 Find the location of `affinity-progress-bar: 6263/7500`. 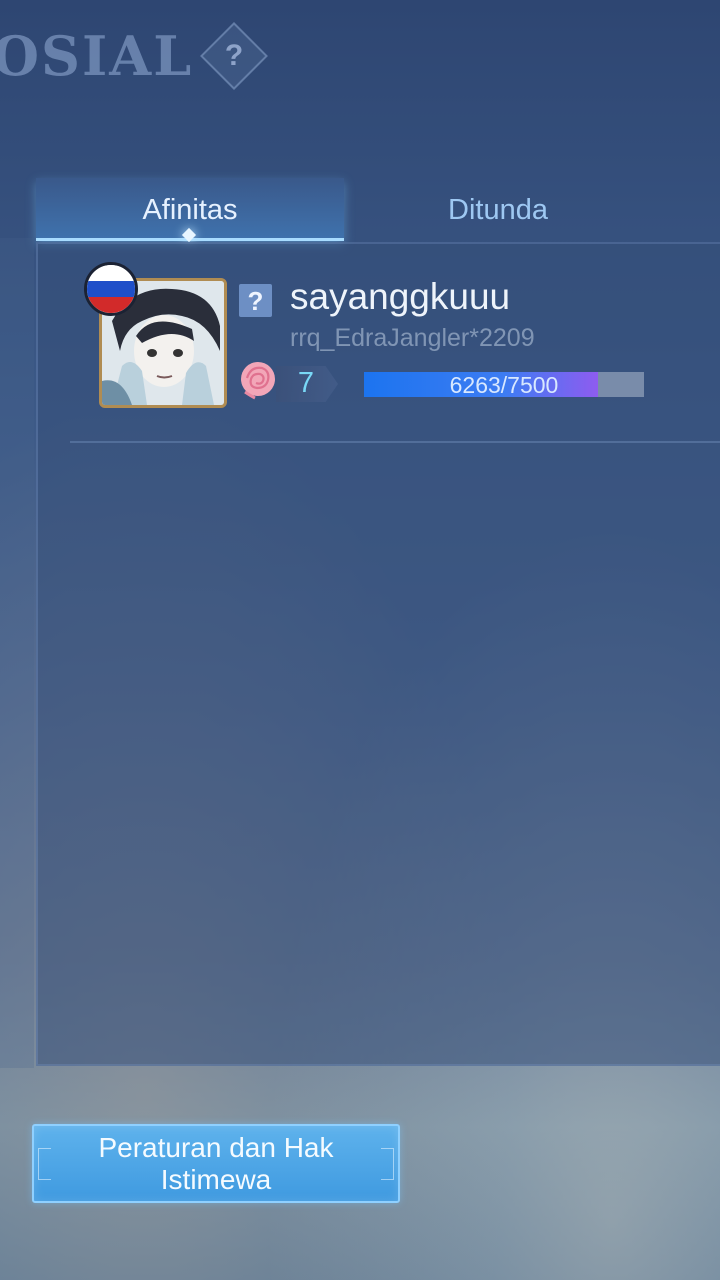

affinity-progress-bar: 6263/7500 is located at coordinates (504, 385).